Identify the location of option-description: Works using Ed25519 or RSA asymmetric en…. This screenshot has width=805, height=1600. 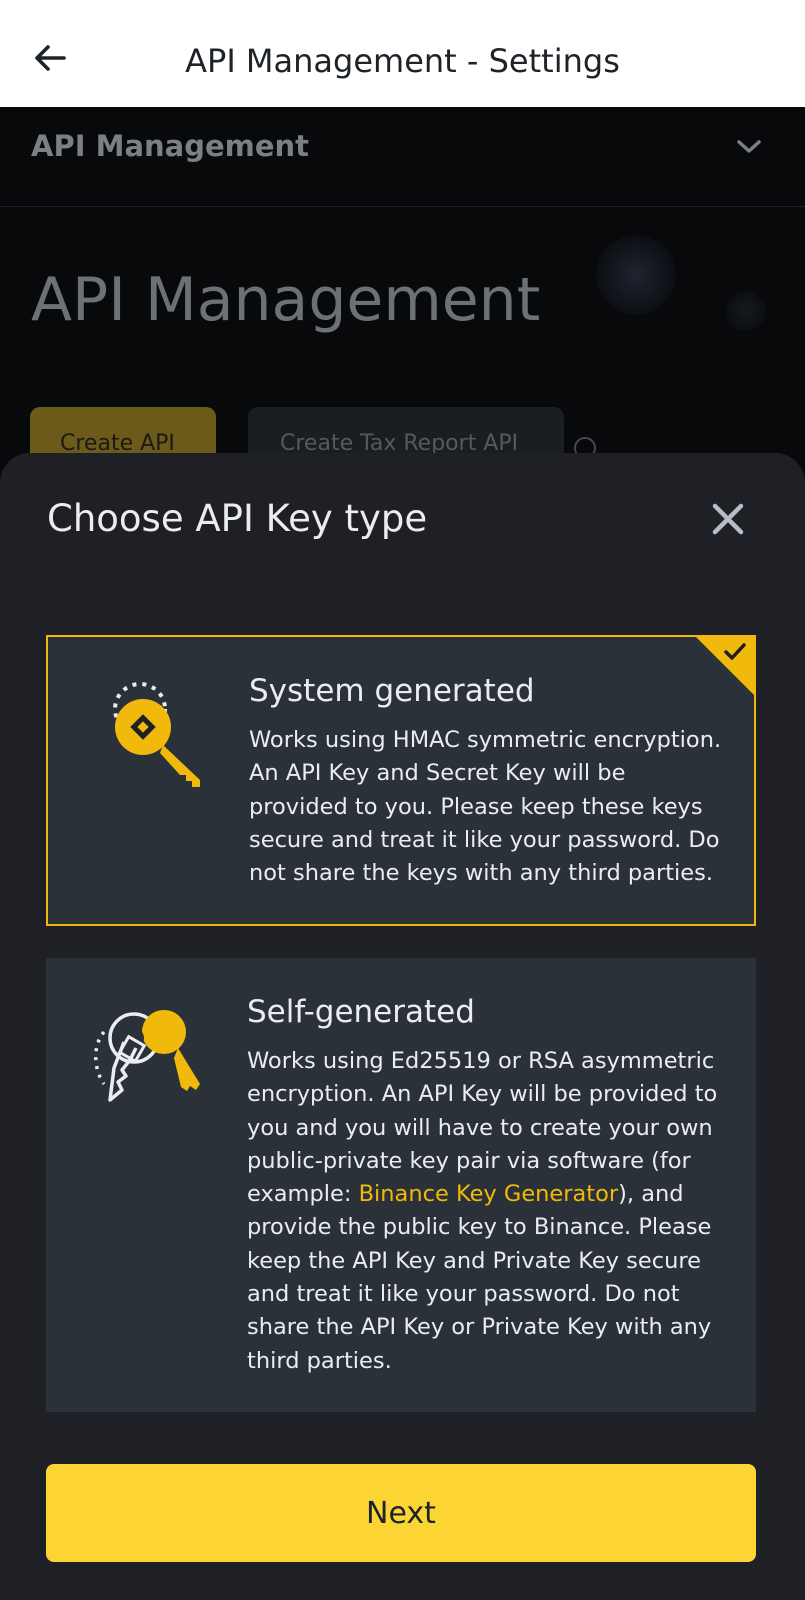
(485, 1211).